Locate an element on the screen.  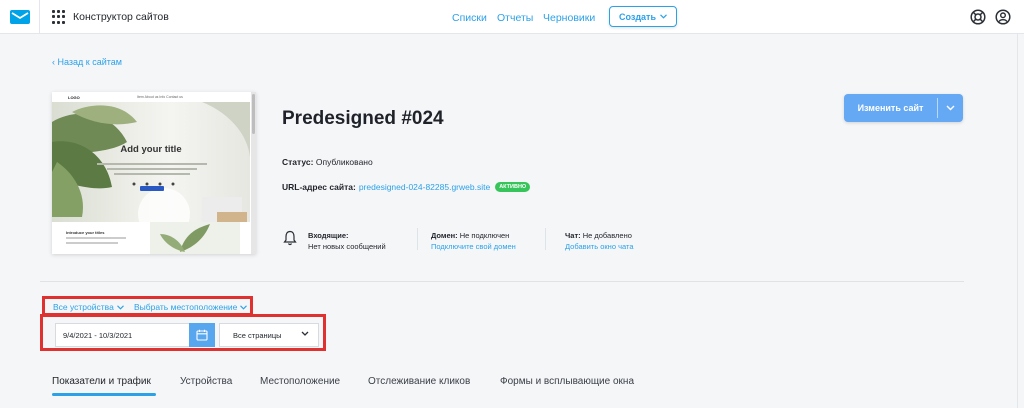
site-status: Статус: Опубликовано is located at coordinates (327, 162).